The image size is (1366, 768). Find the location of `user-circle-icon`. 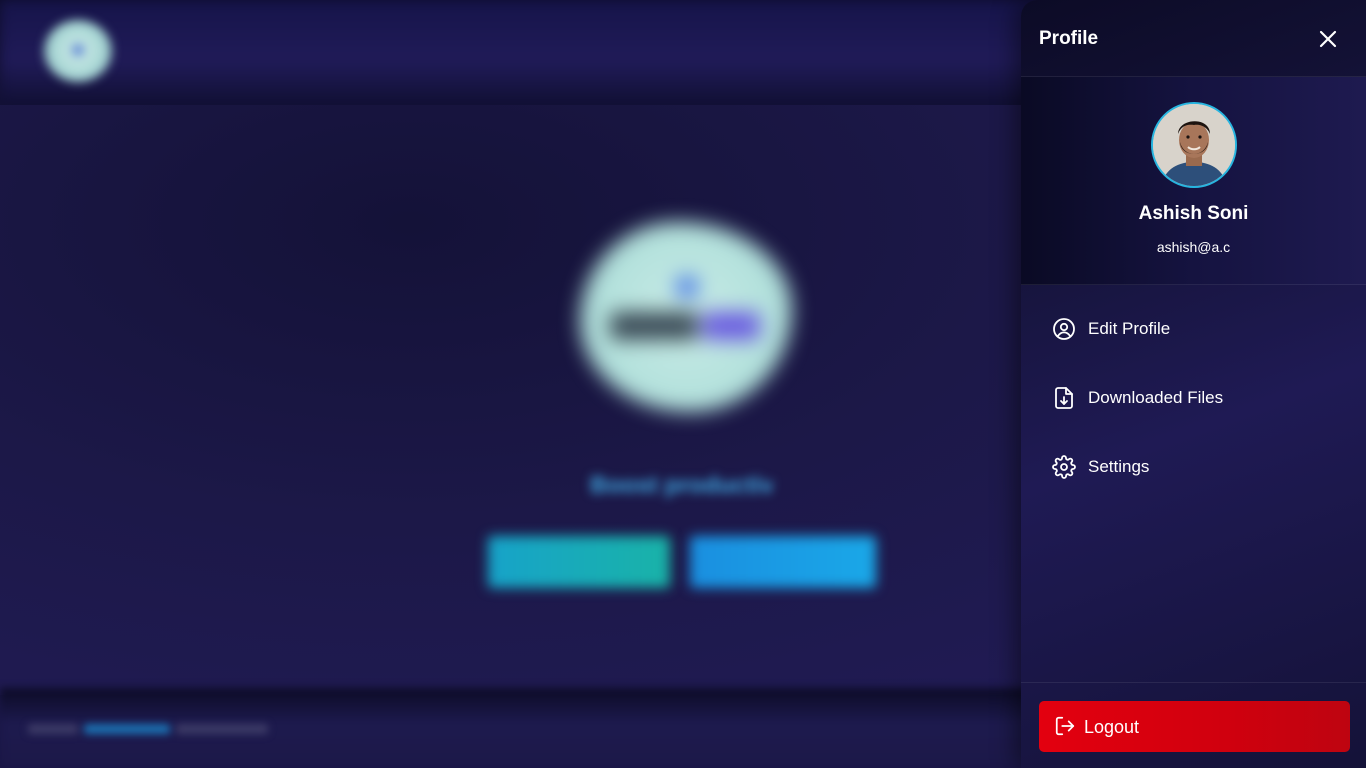

user-circle-icon is located at coordinates (1064, 329).